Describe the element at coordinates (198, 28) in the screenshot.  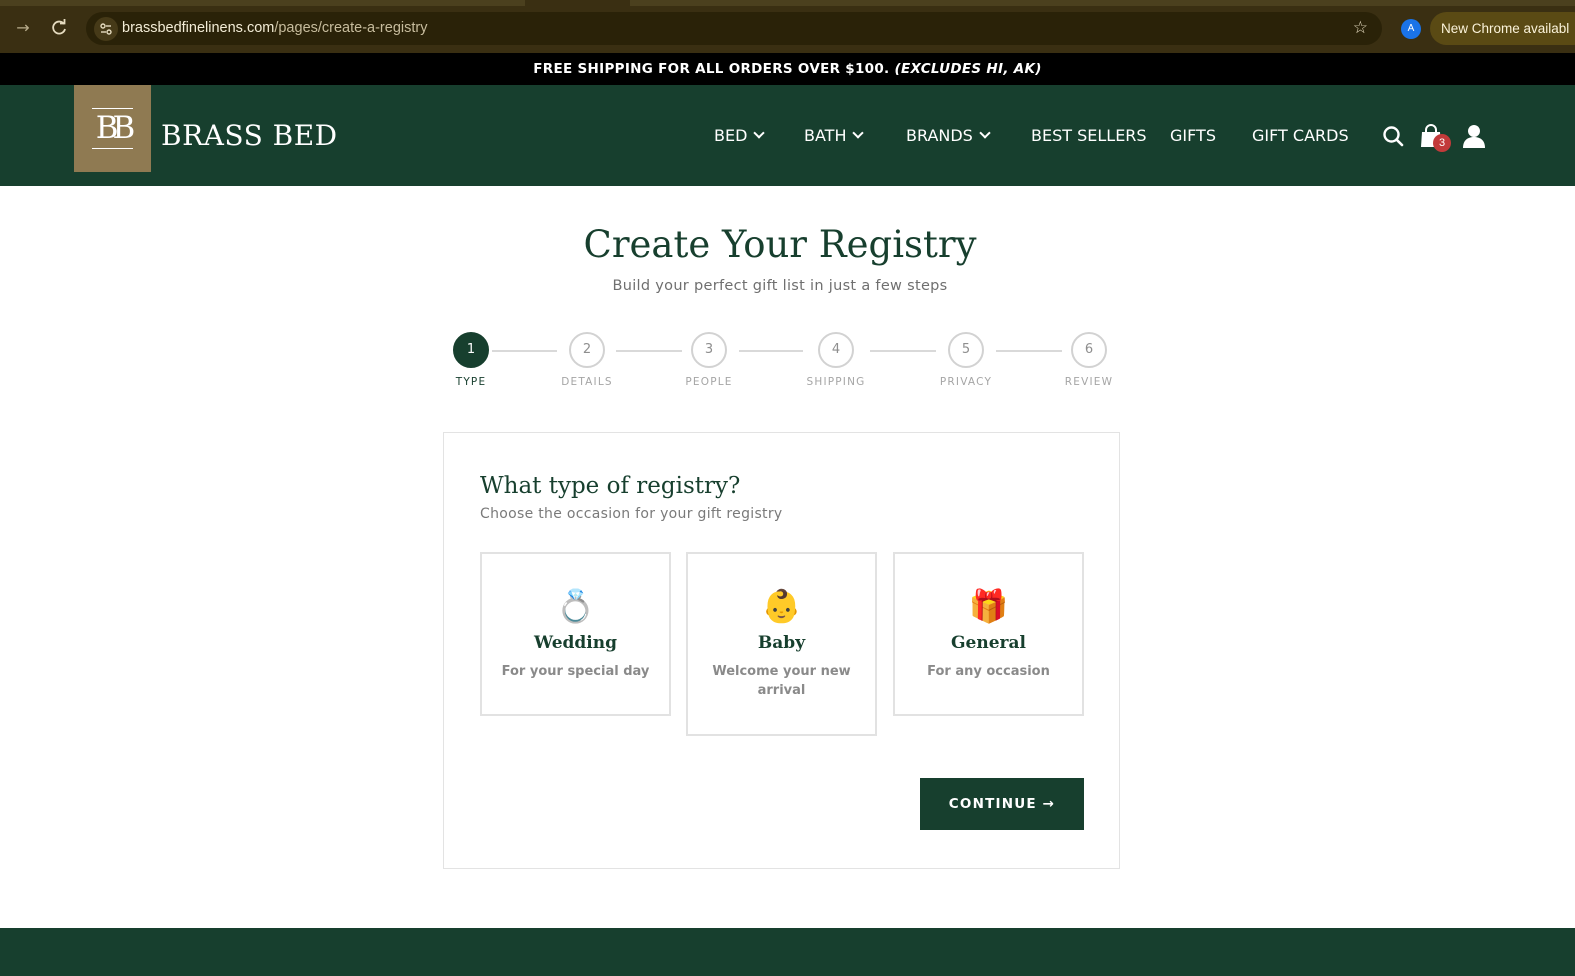
I see `url-host: brassbedfinelinens.com` at that location.